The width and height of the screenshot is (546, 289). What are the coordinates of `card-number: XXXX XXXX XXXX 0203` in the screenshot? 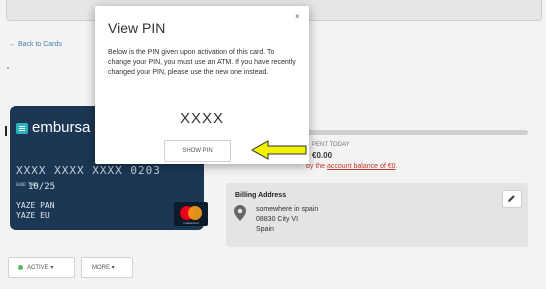 It's located at (88, 170).